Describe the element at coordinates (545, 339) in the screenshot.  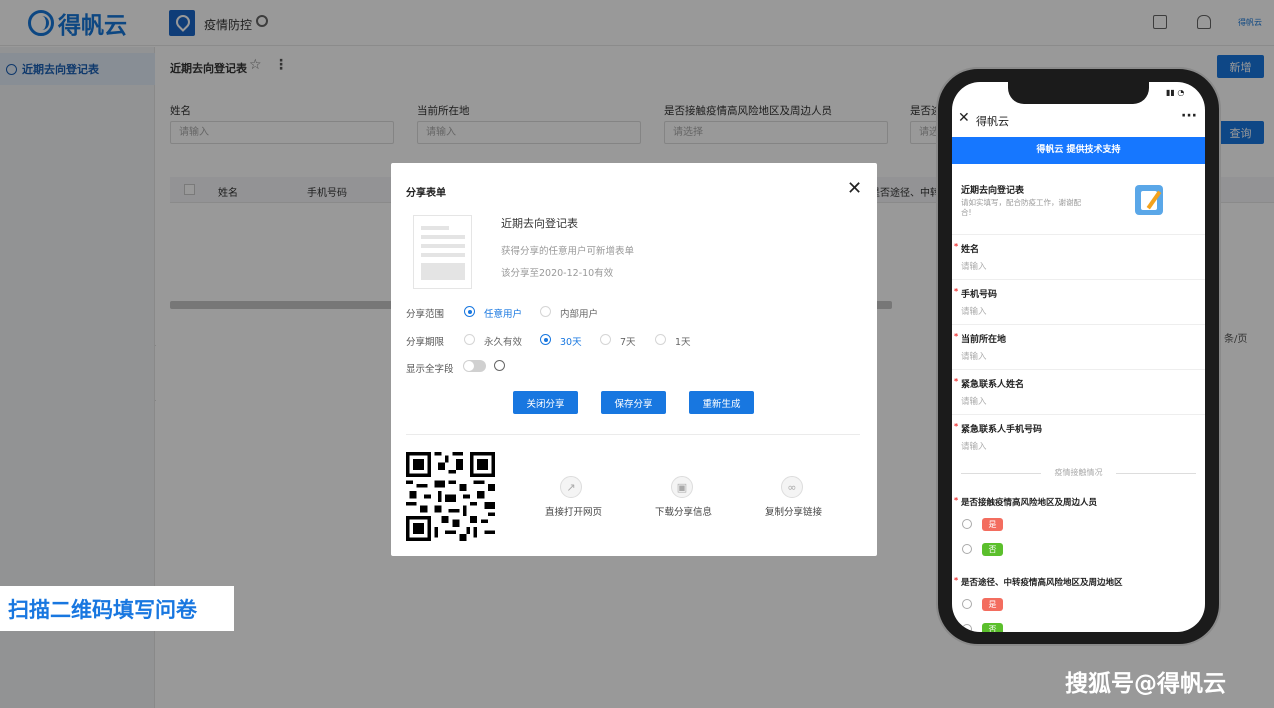
I see `period-30d-radio` at that location.